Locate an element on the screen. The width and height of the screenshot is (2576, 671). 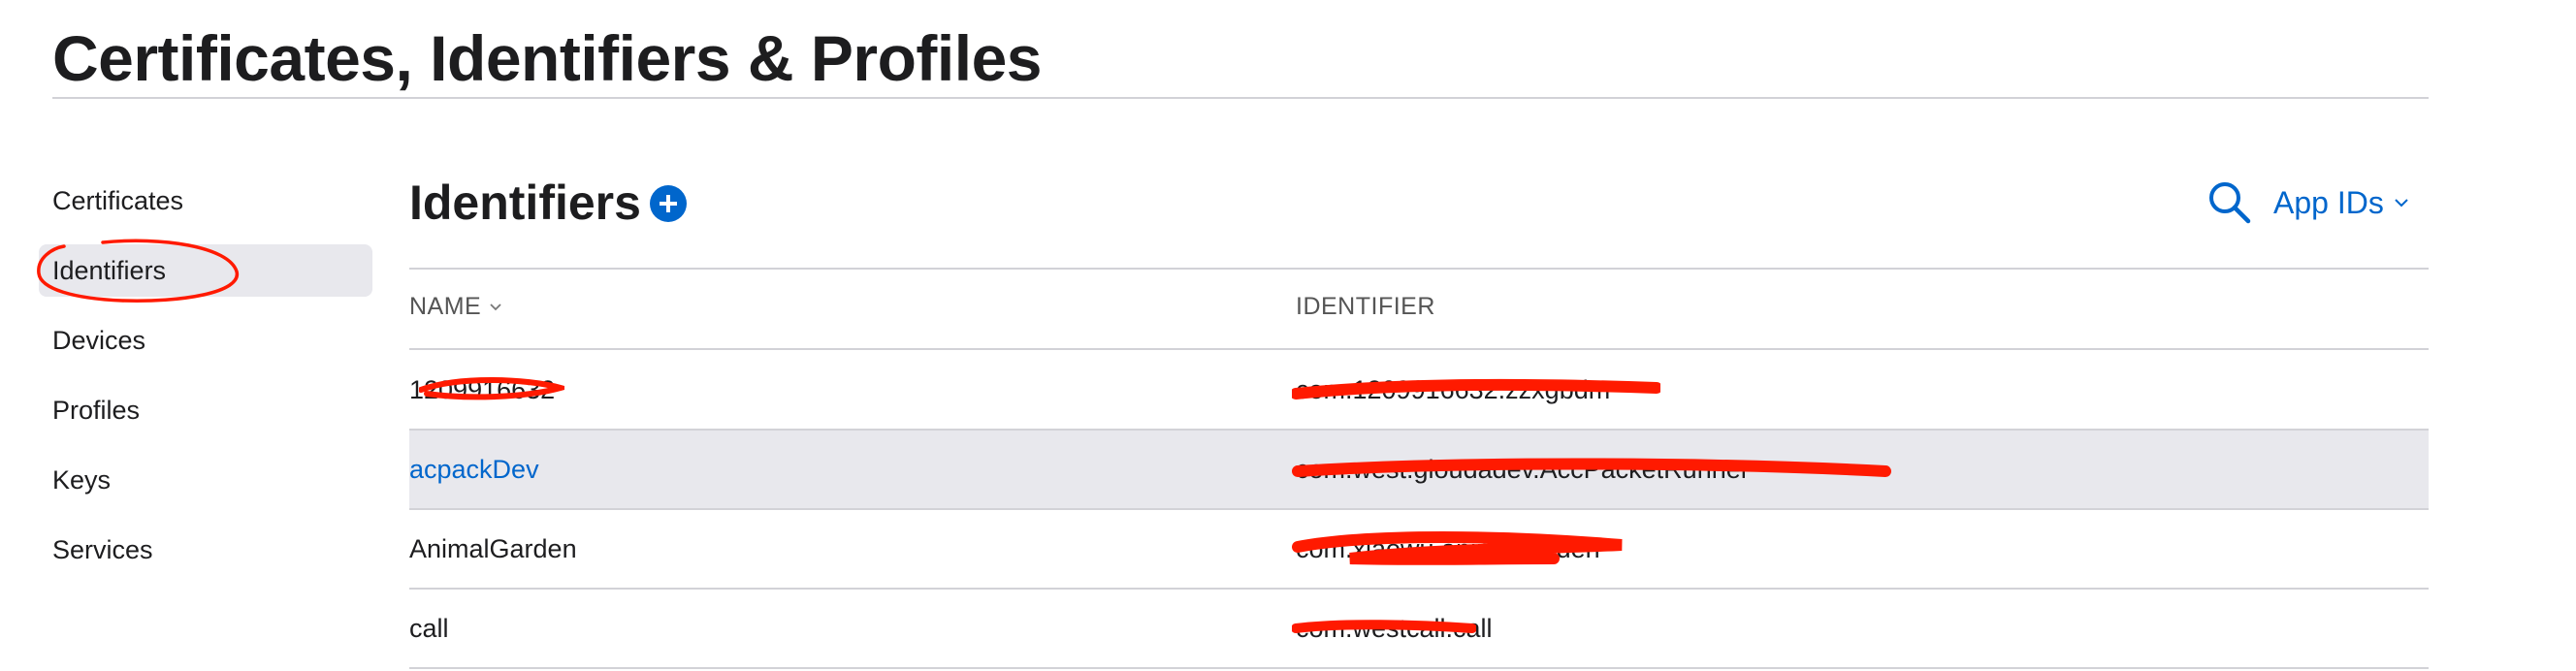
column-header-name: NAME is located at coordinates (455, 307).